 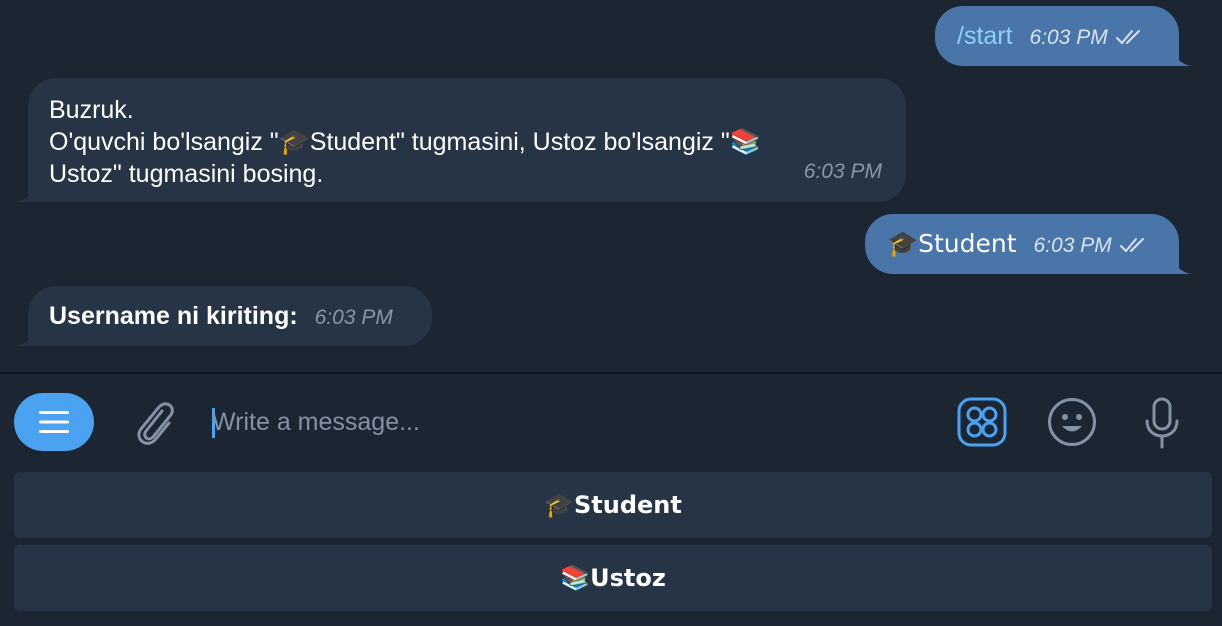 What do you see at coordinates (1028, 244) in the screenshot?
I see `message-bubble-outgoing: 🎓Student 6:03 PM` at bounding box center [1028, 244].